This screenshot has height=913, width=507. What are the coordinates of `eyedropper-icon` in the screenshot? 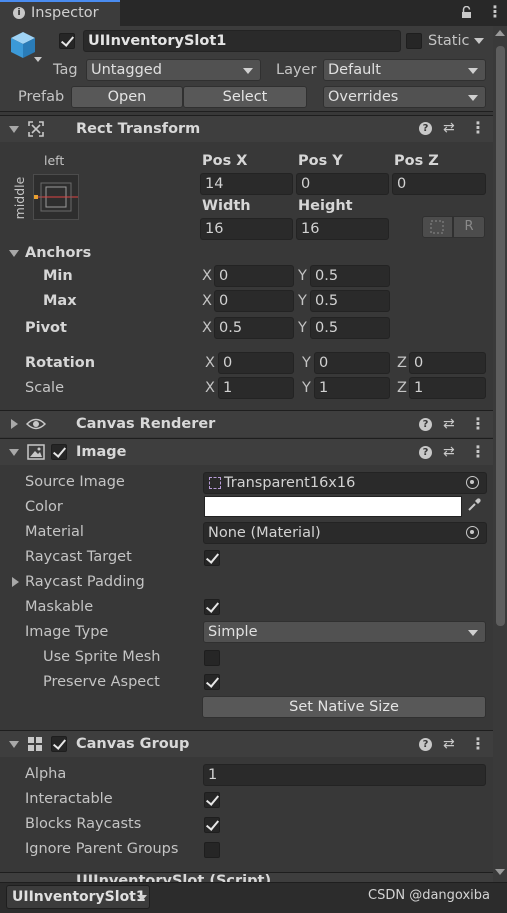 It's located at (474, 505).